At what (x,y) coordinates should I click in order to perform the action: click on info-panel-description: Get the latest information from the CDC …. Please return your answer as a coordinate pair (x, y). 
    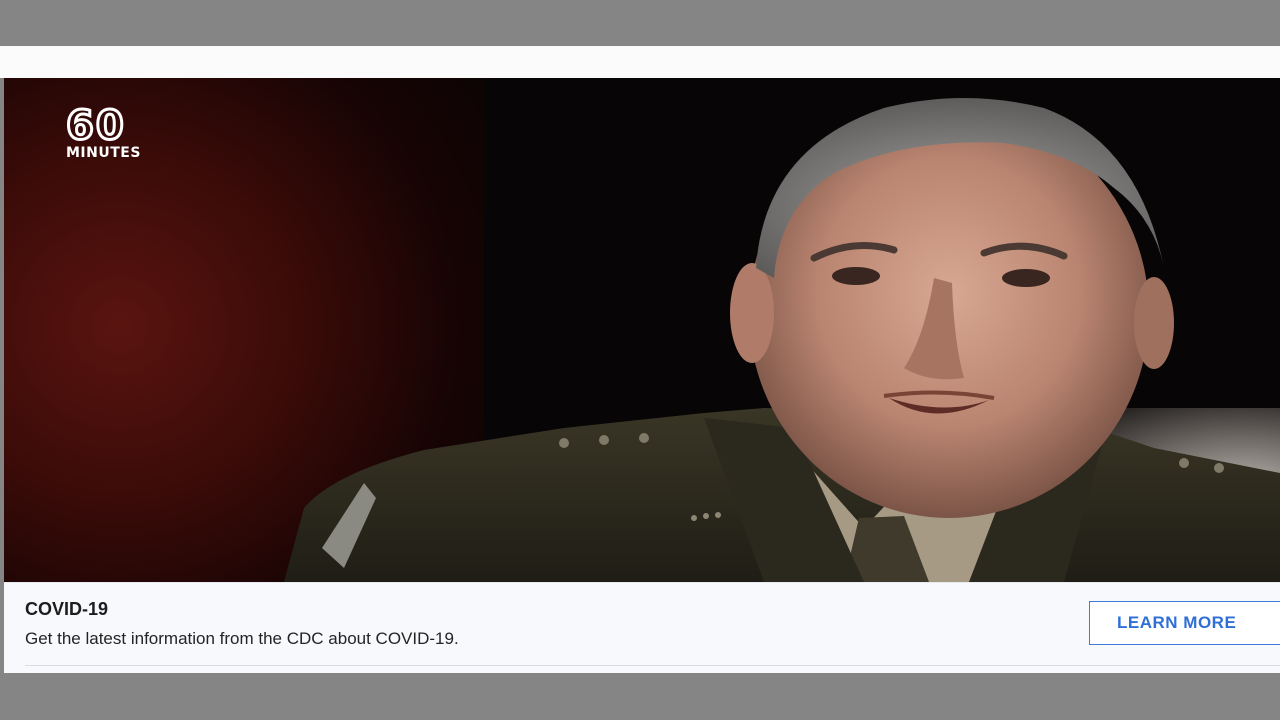
    Looking at the image, I should click on (242, 638).